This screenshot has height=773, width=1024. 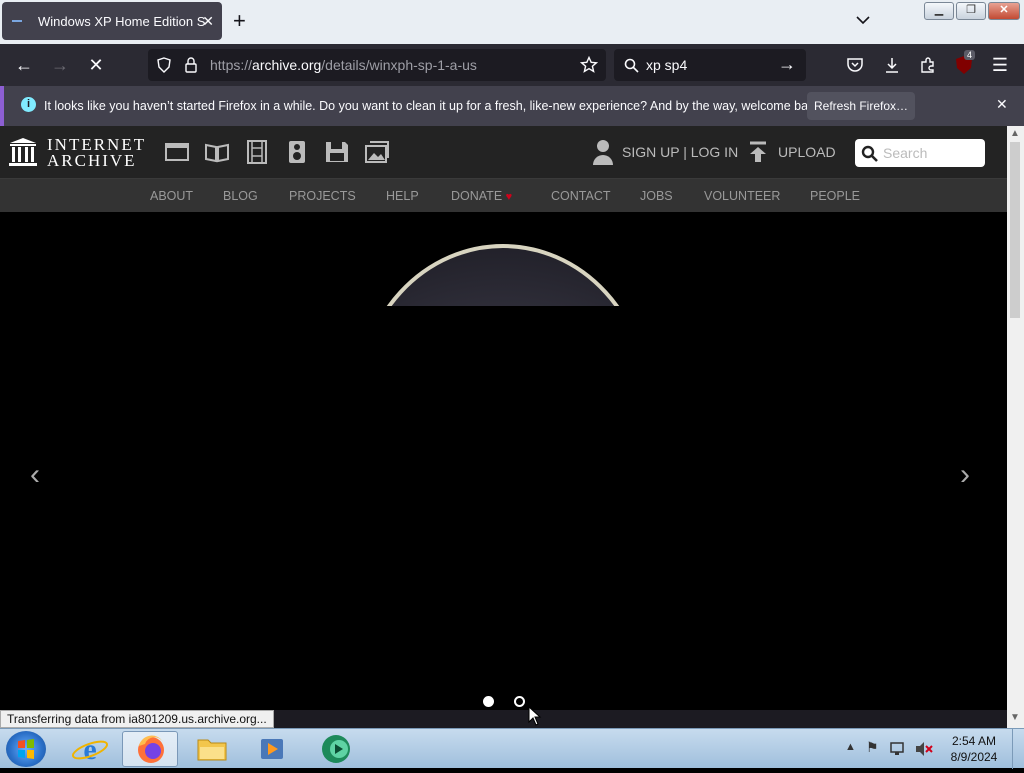 I want to click on internet-explorer-icon: e, so click(x=90, y=749).